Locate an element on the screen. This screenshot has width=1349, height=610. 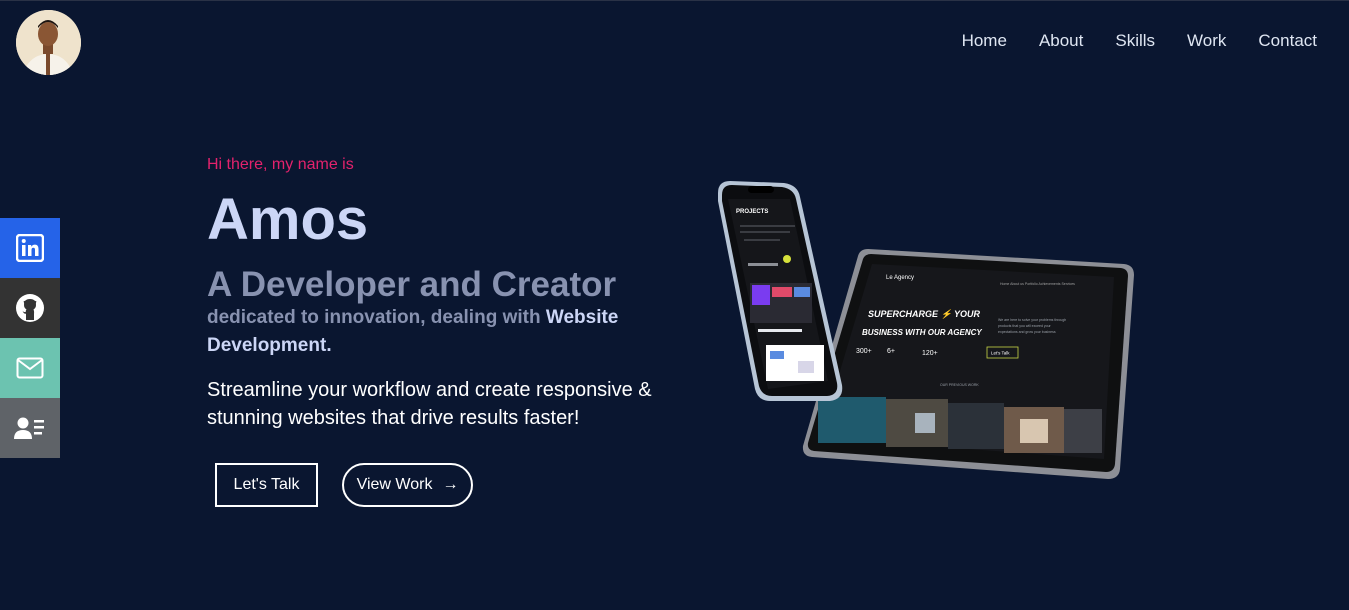
mail-icon is located at coordinates (30, 368).